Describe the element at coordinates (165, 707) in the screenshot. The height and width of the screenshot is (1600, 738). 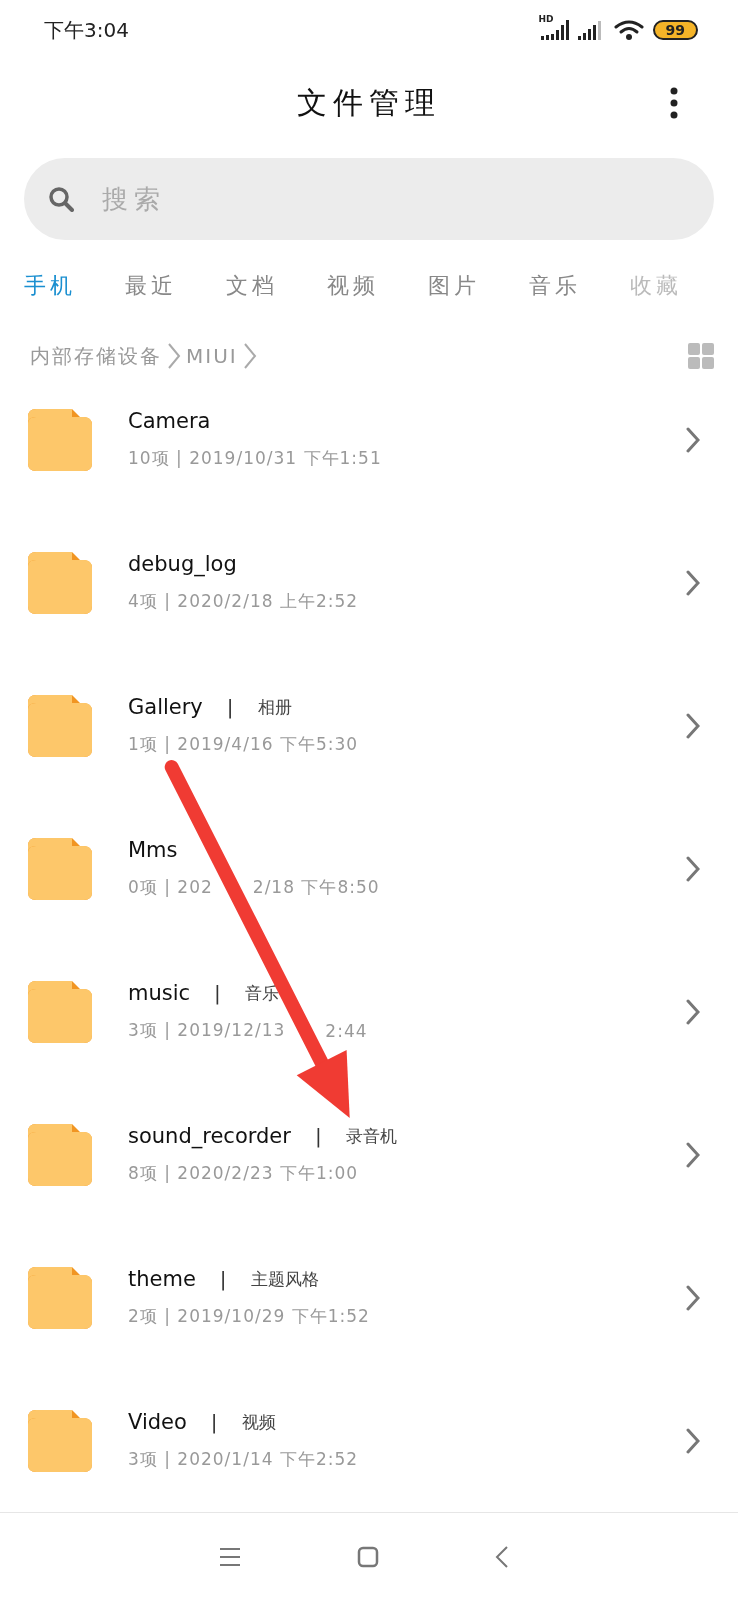
I see `folder-name: Gallery` at that location.